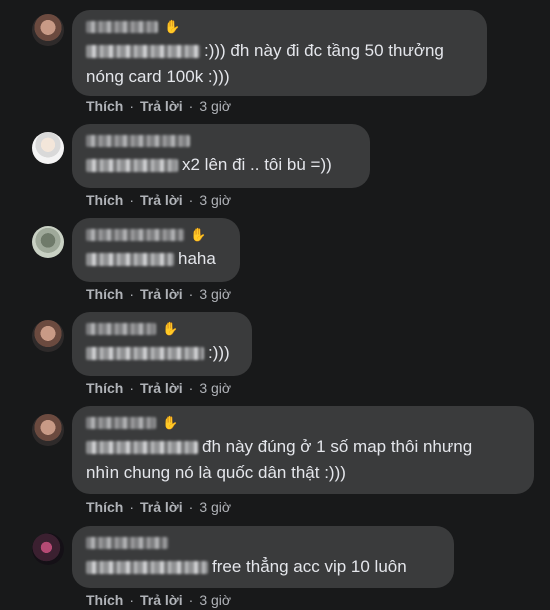 The image size is (550, 610). I want to click on comment-bubble: ✋ :))), so click(162, 344).